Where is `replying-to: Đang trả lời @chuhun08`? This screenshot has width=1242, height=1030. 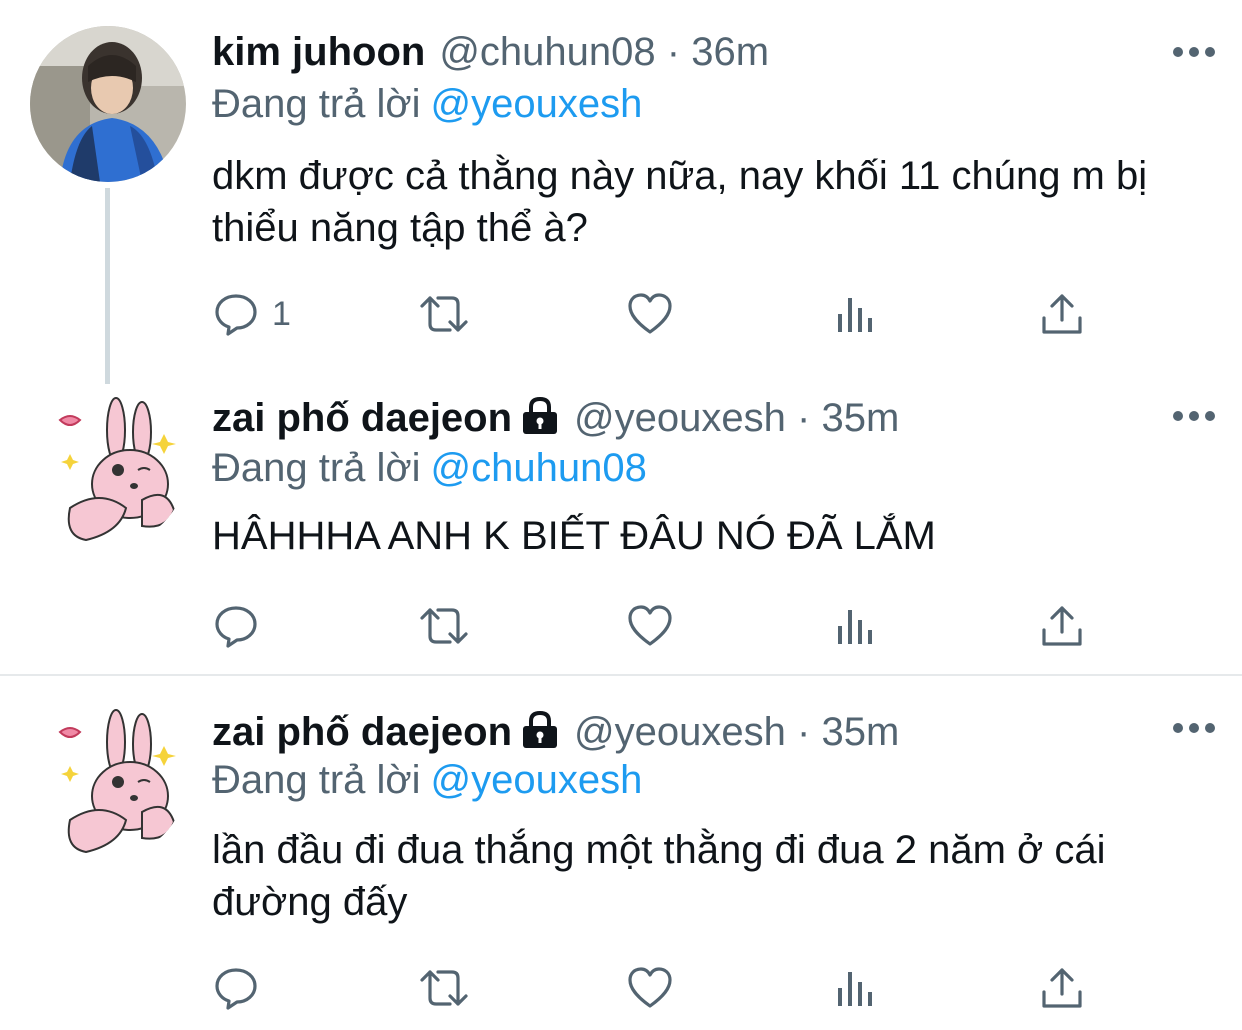
replying-to: Đang trả lời @chuhun08 is located at coordinates (429, 468).